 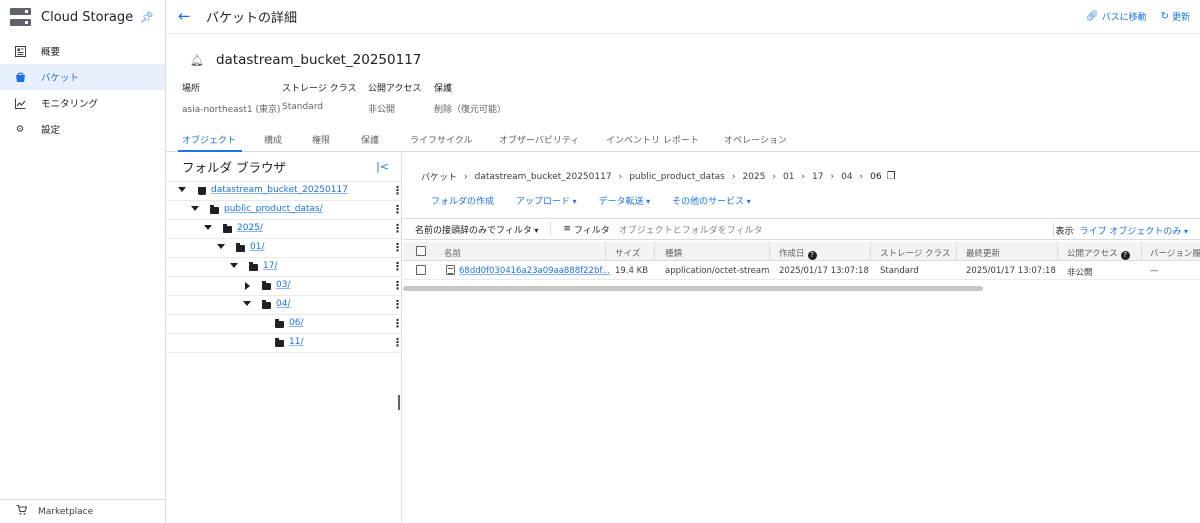 What do you see at coordinates (20, 51) in the screenshot?
I see `dashboard-icon` at bounding box center [20, 51].